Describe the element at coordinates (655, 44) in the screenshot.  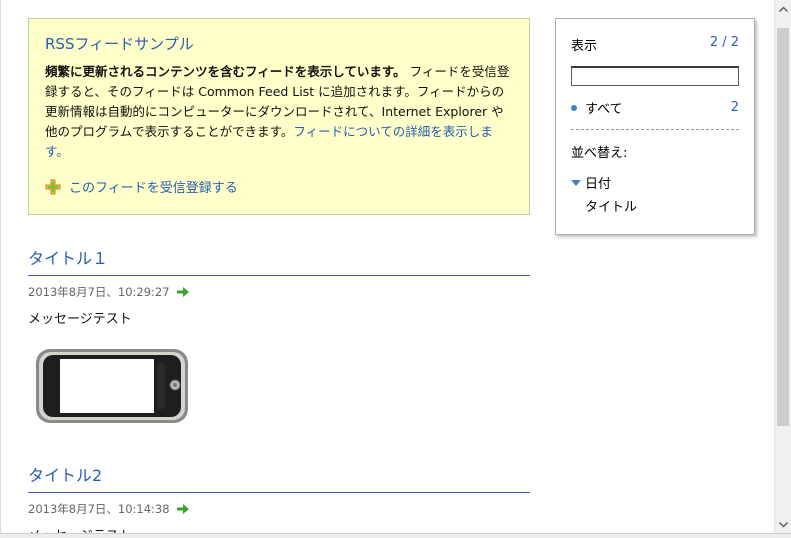
I see `display-row: 表示 2 / 2` at that location.